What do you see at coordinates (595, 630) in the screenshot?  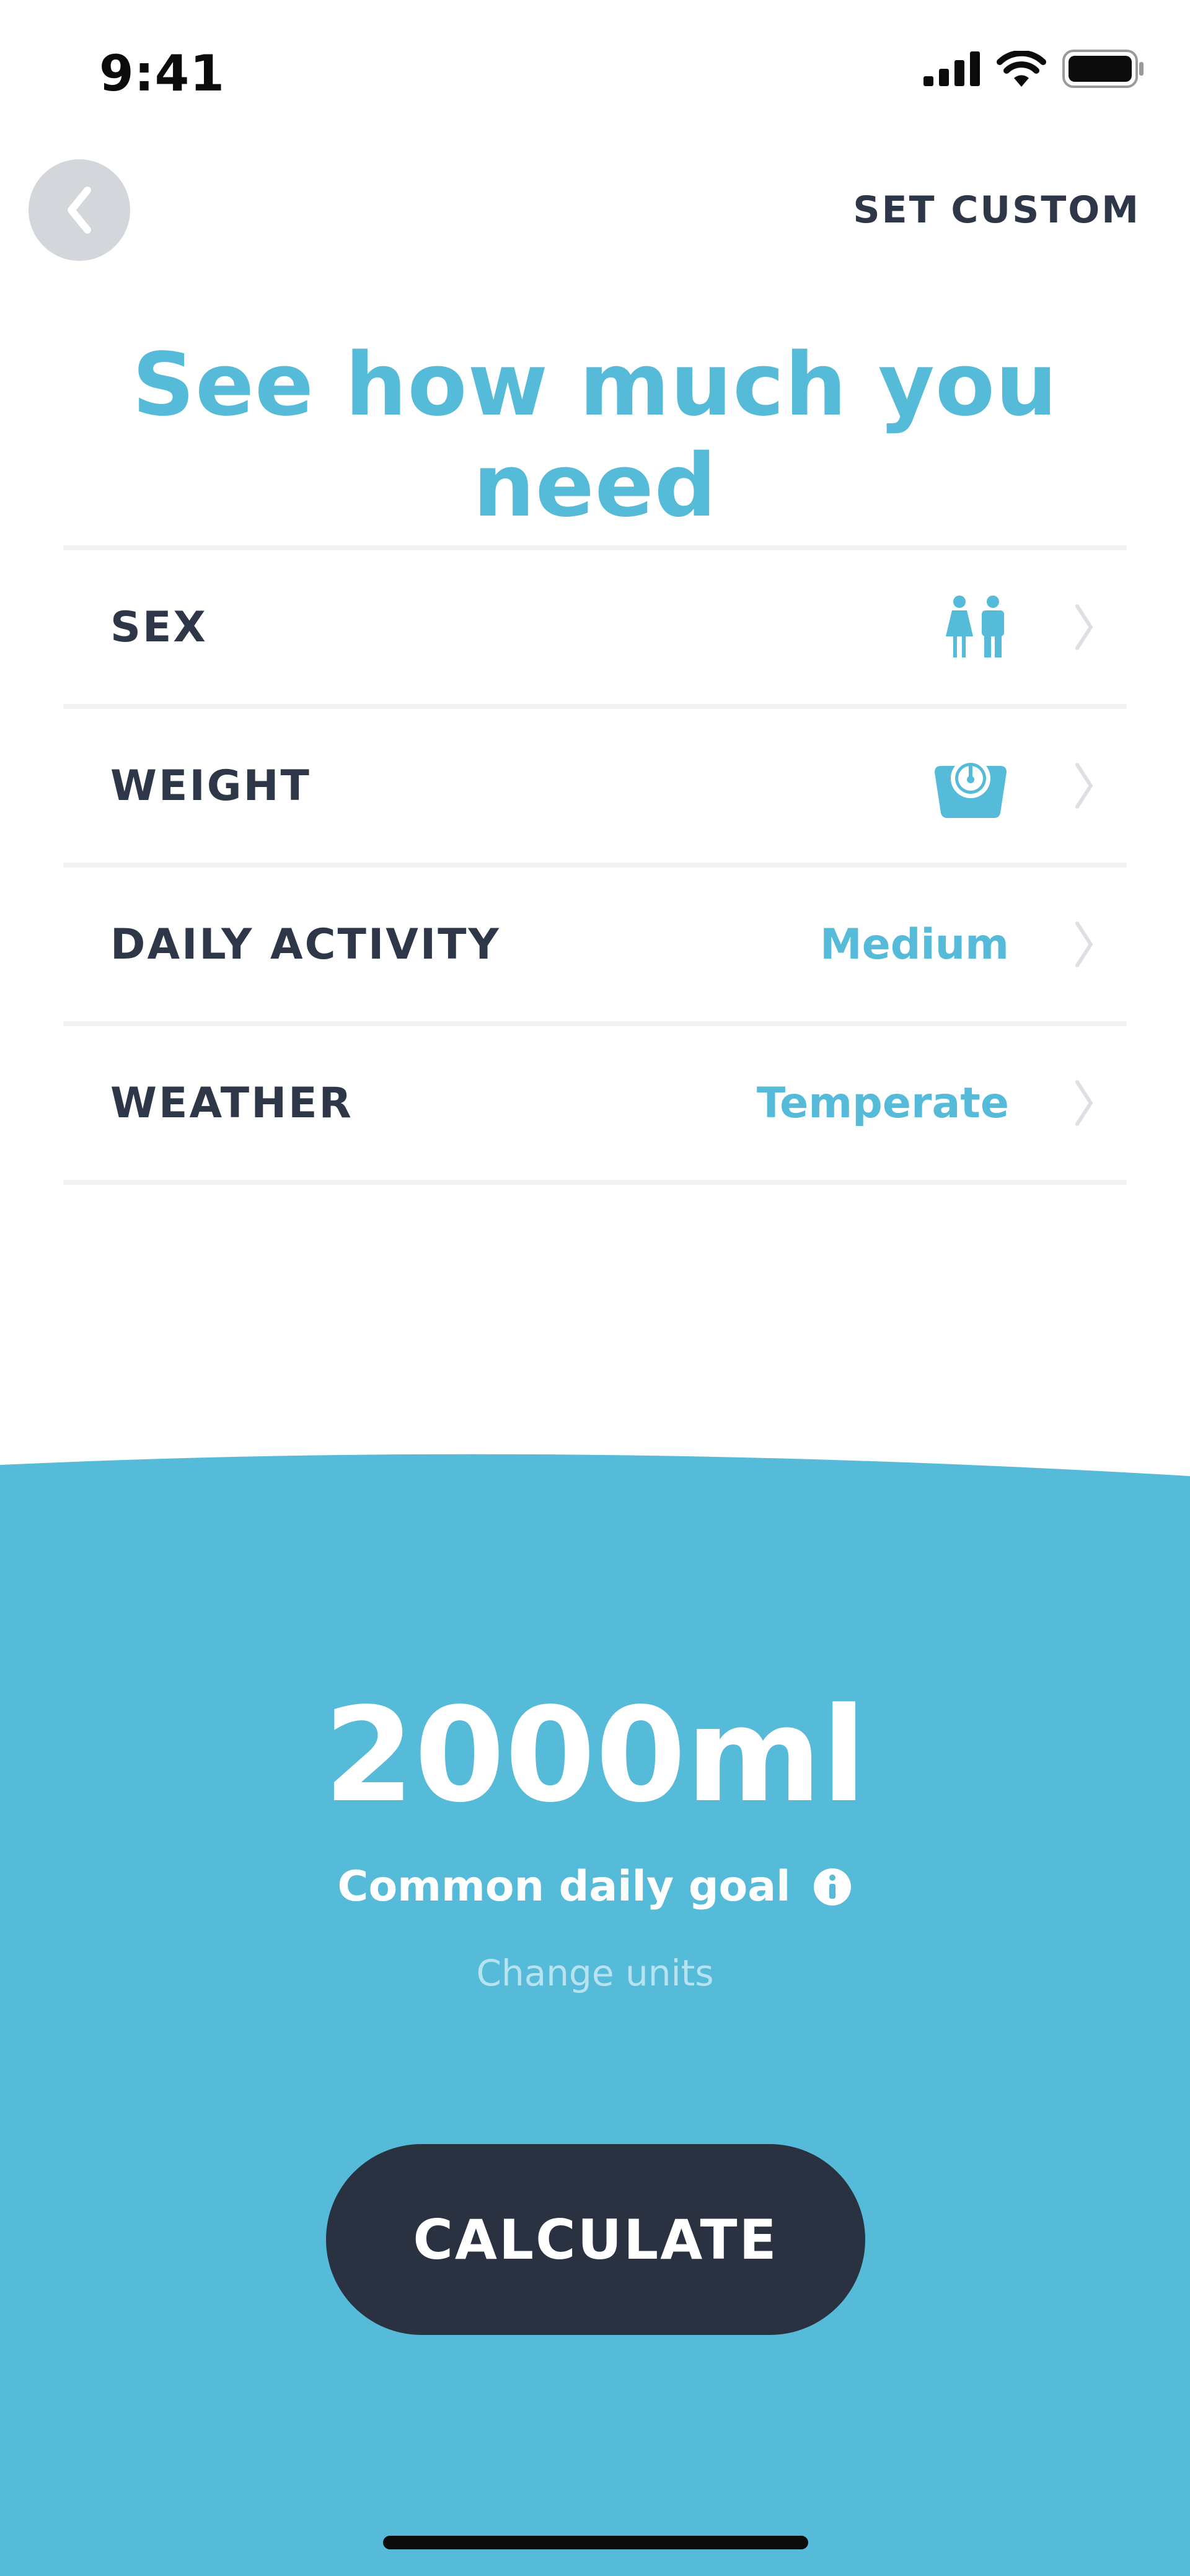 I see `settings-row-sex: SEX` at bounding box center [595, 630].